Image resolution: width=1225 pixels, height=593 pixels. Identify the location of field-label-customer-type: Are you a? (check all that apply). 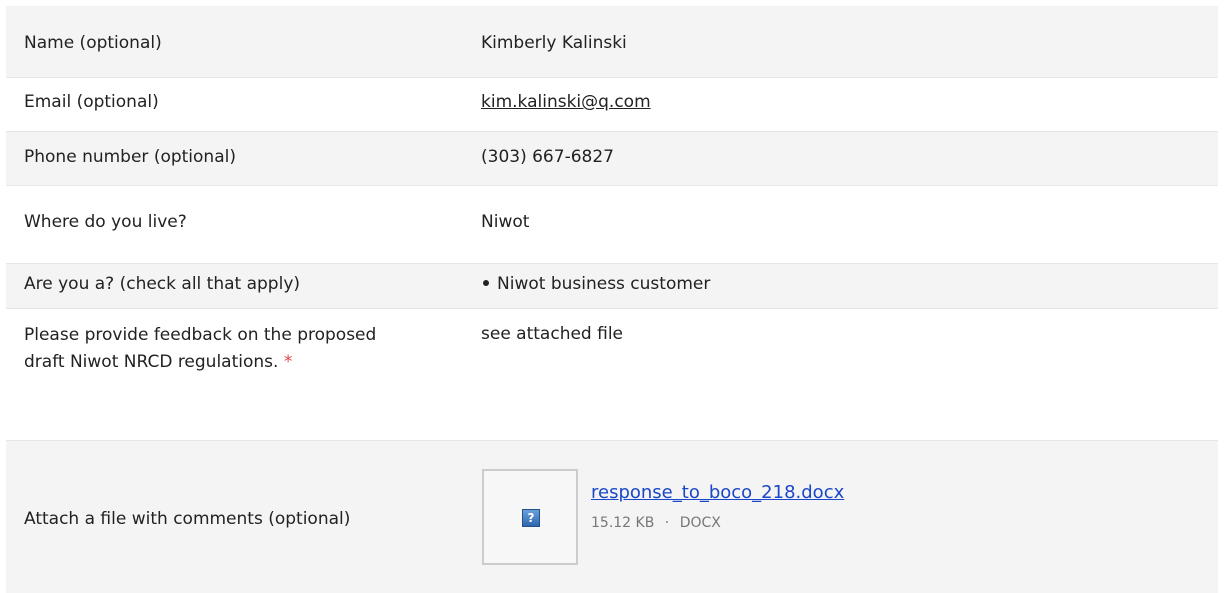
(162, 284).